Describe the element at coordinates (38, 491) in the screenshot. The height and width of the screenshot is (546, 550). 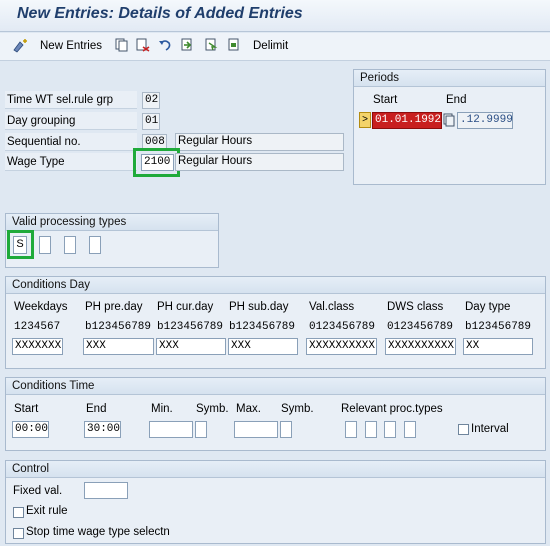
I see `fixed-val-label: Fixed val.` at that location.